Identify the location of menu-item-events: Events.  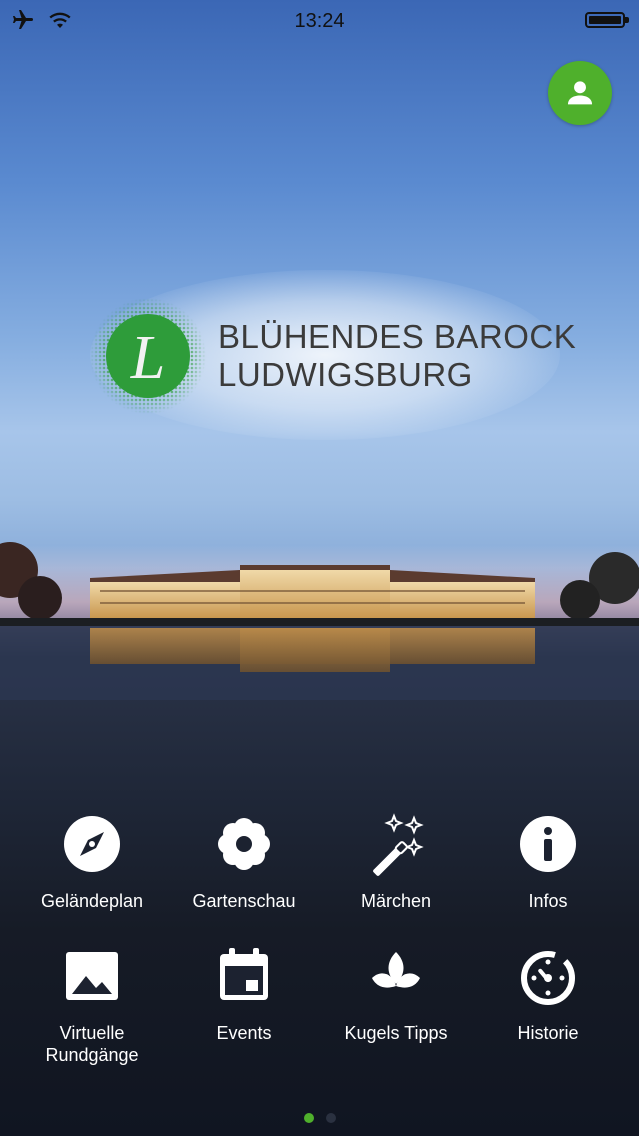
(244, 994).